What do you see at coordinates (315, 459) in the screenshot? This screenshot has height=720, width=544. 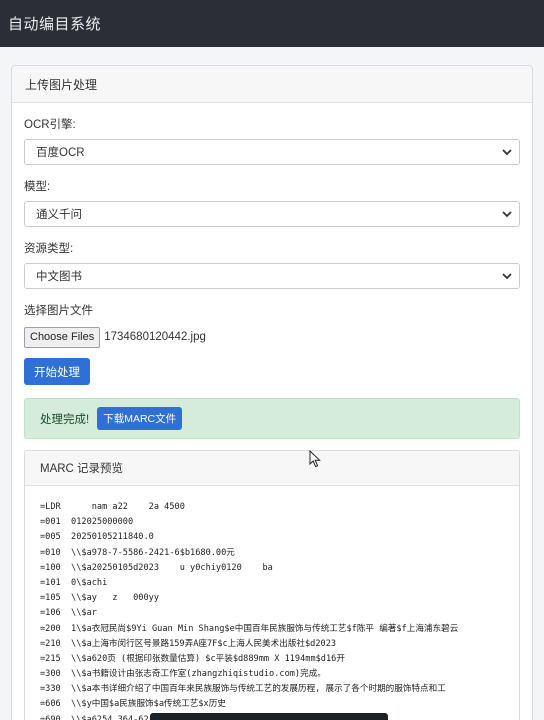 I see `mouse-cursor-icon` at bounding box center [315, 459].